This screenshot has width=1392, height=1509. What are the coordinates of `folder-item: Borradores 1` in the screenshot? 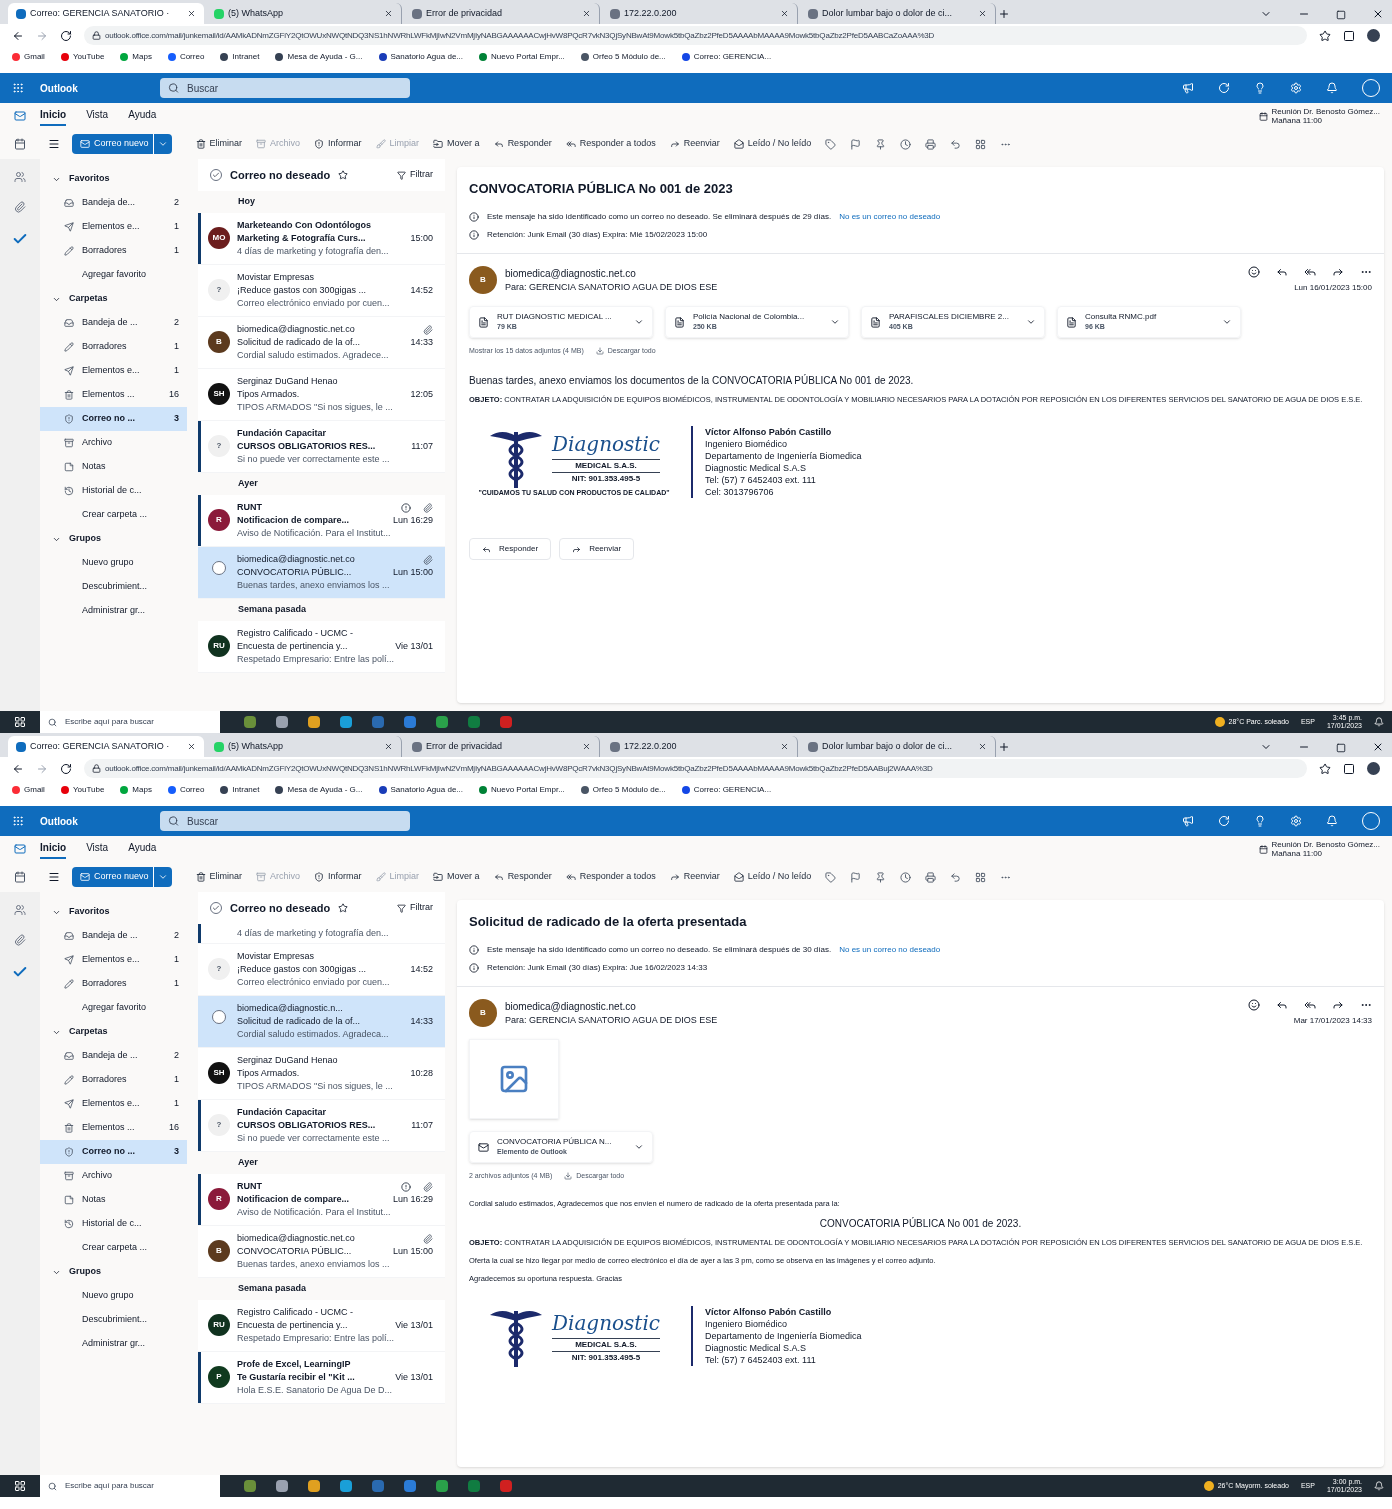 It's located at (113, 347).